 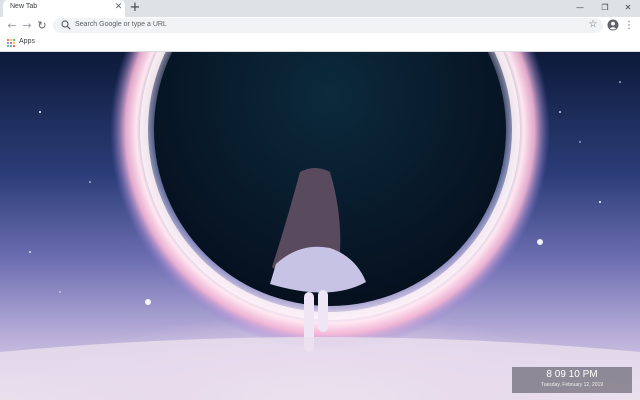 I want to click on close-tab-icon: ✕, so click(x=118, y=7).